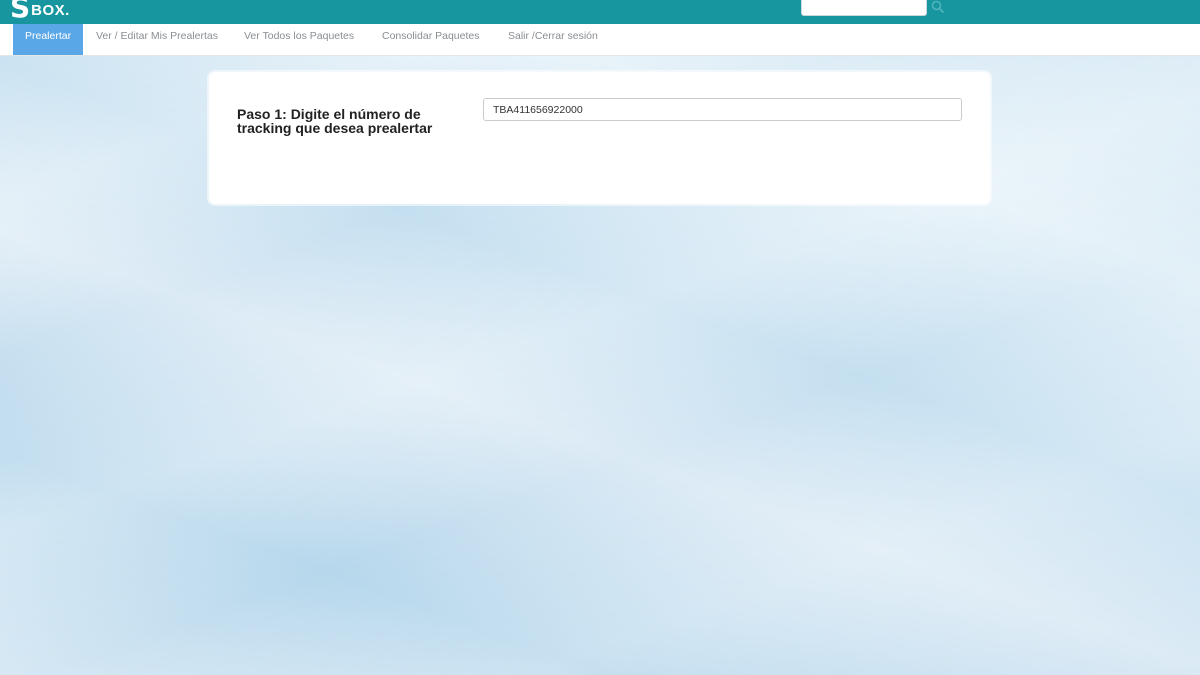 Image resolution: width=1200 pixels, height=675 pixels. I want to click on nav-item-prealertar: Prealertar, so click(48, 39).